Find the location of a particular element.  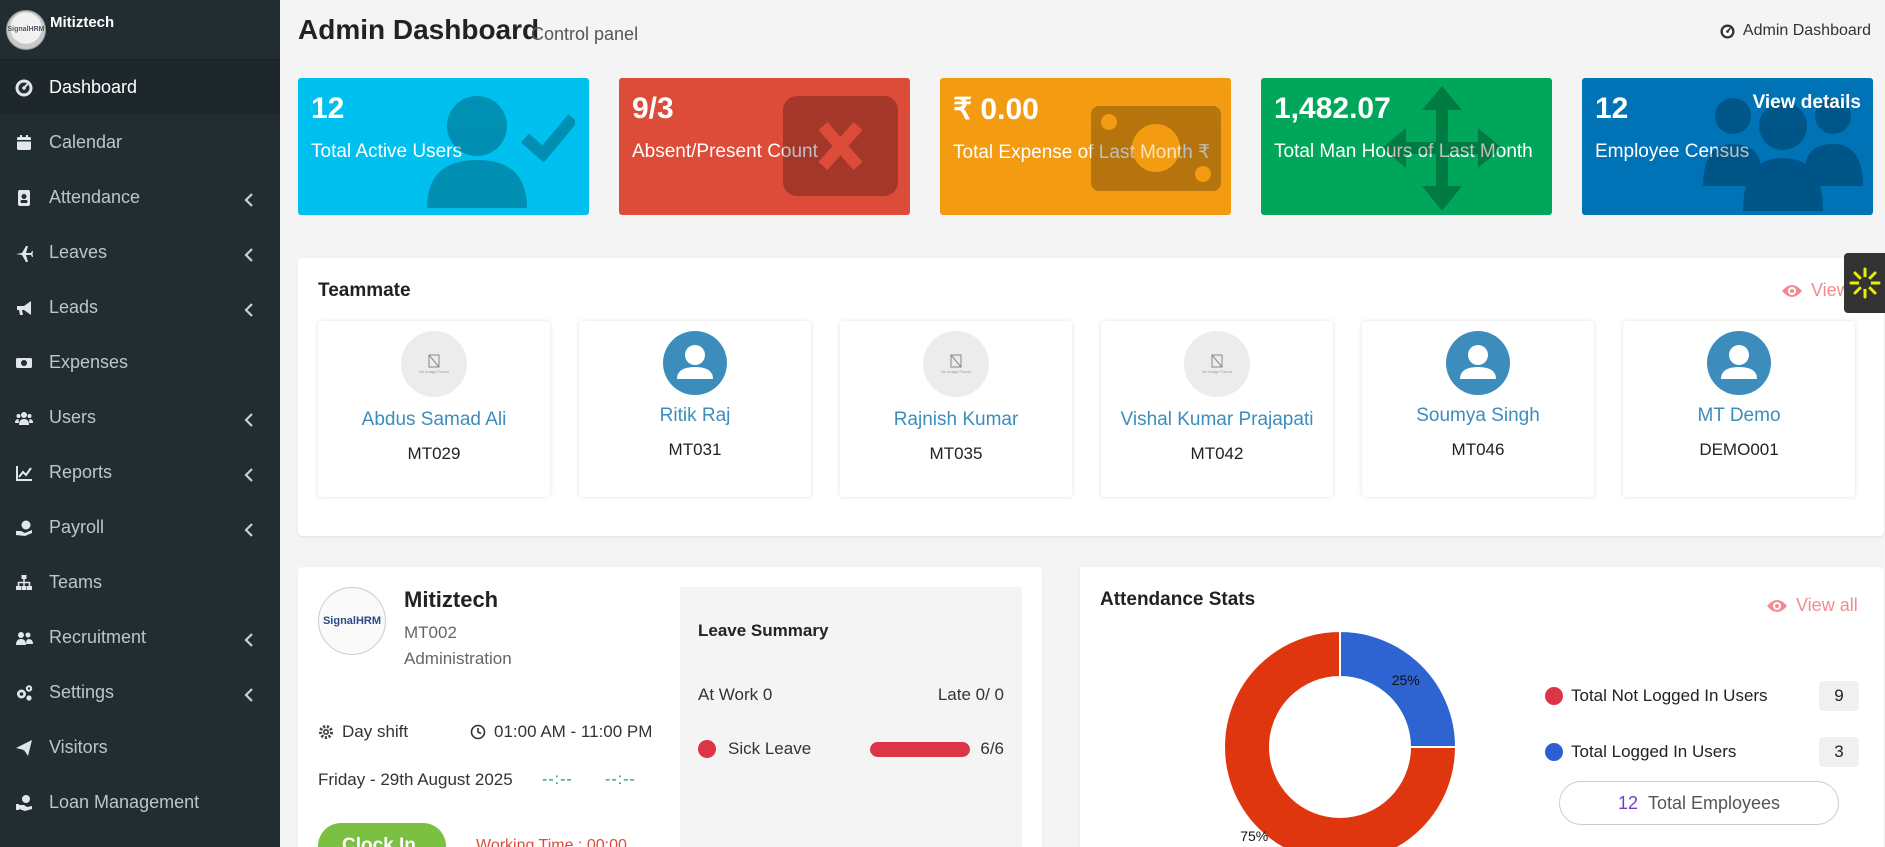

sparkle-icon is located at coordinates (1864, 283).